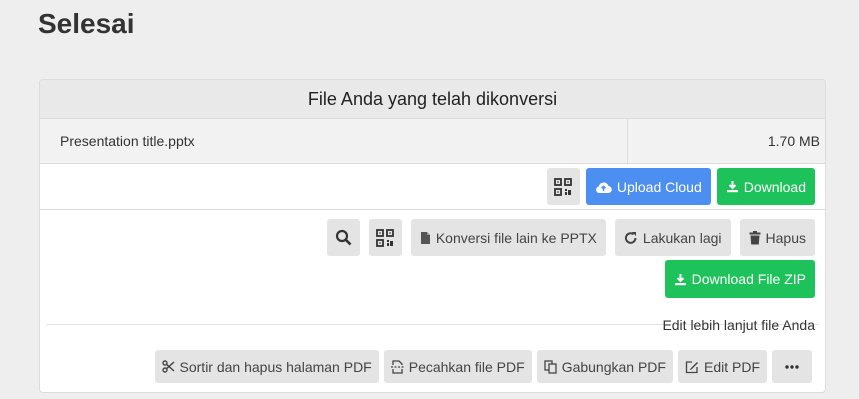 Image resolution: width=859 pixels, height=399 pixels. I want to click on download-zip-button: Download File ZIP, so click(739, 279).